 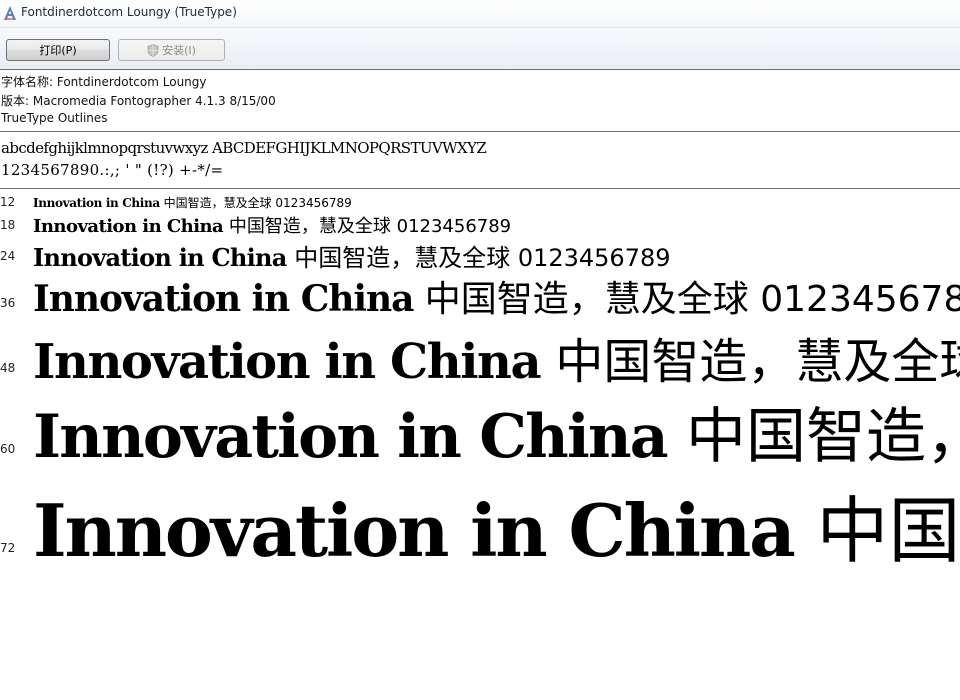 What do you see at coordinates (112, 170) in the screenshot?
I see `charset-digits-symbols: 1234567890.:,; ' " (!?) +-*/=` at bounding box center [112, 170].